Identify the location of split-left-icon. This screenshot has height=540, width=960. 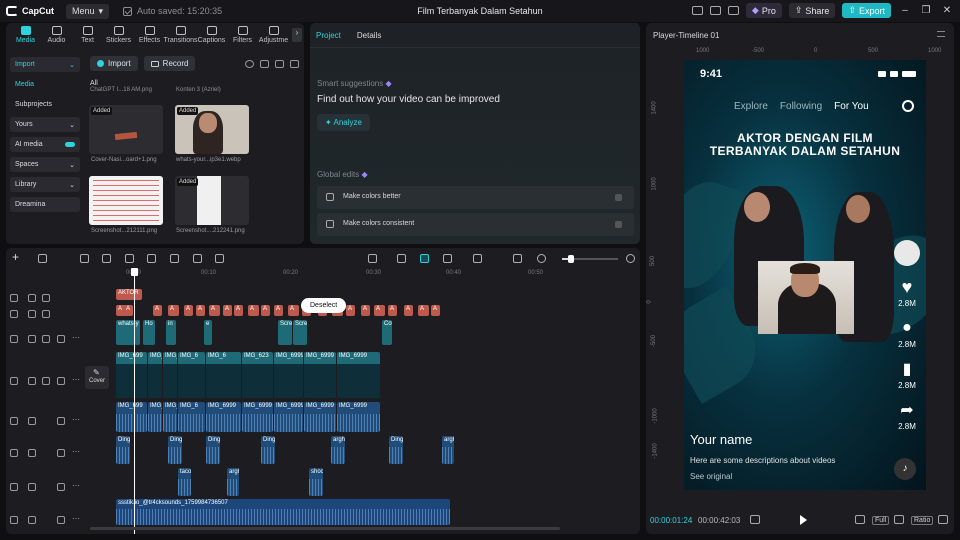
(151, 258).